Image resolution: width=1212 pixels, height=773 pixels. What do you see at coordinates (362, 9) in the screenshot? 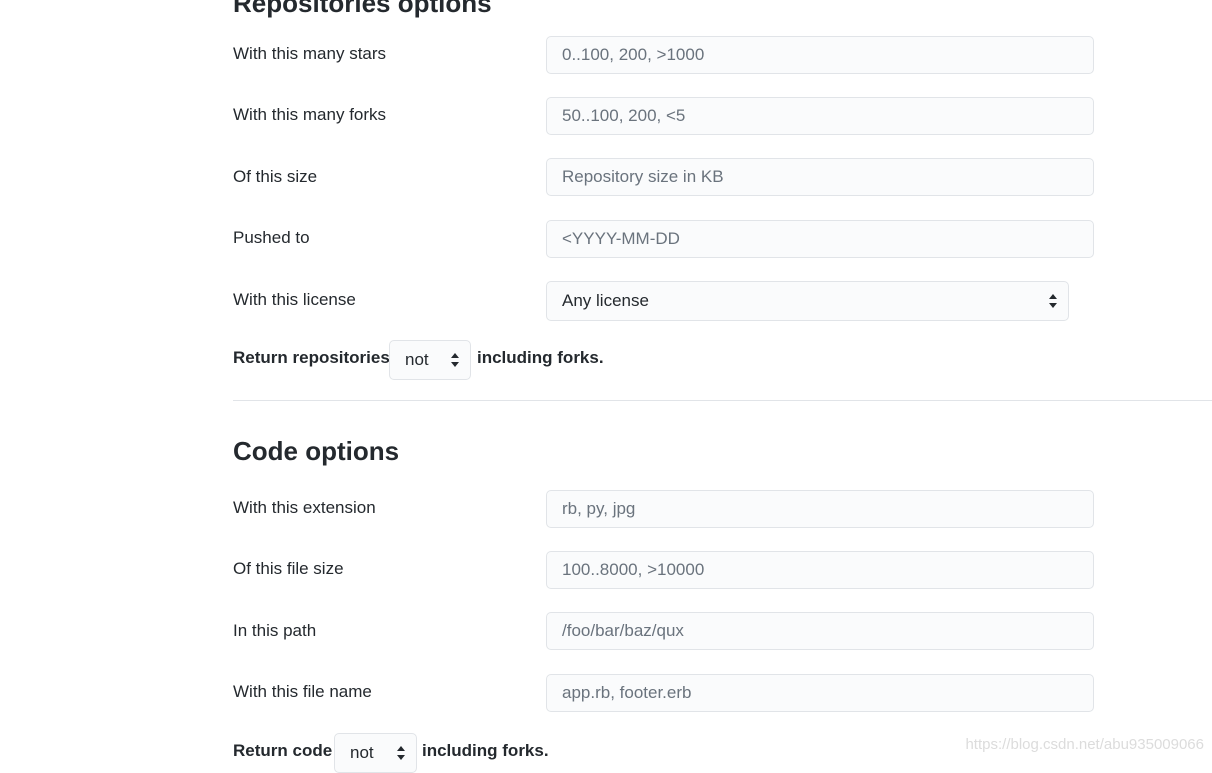
I see `repositories-options-title: Repositories options` at bounding box center [362, 9].